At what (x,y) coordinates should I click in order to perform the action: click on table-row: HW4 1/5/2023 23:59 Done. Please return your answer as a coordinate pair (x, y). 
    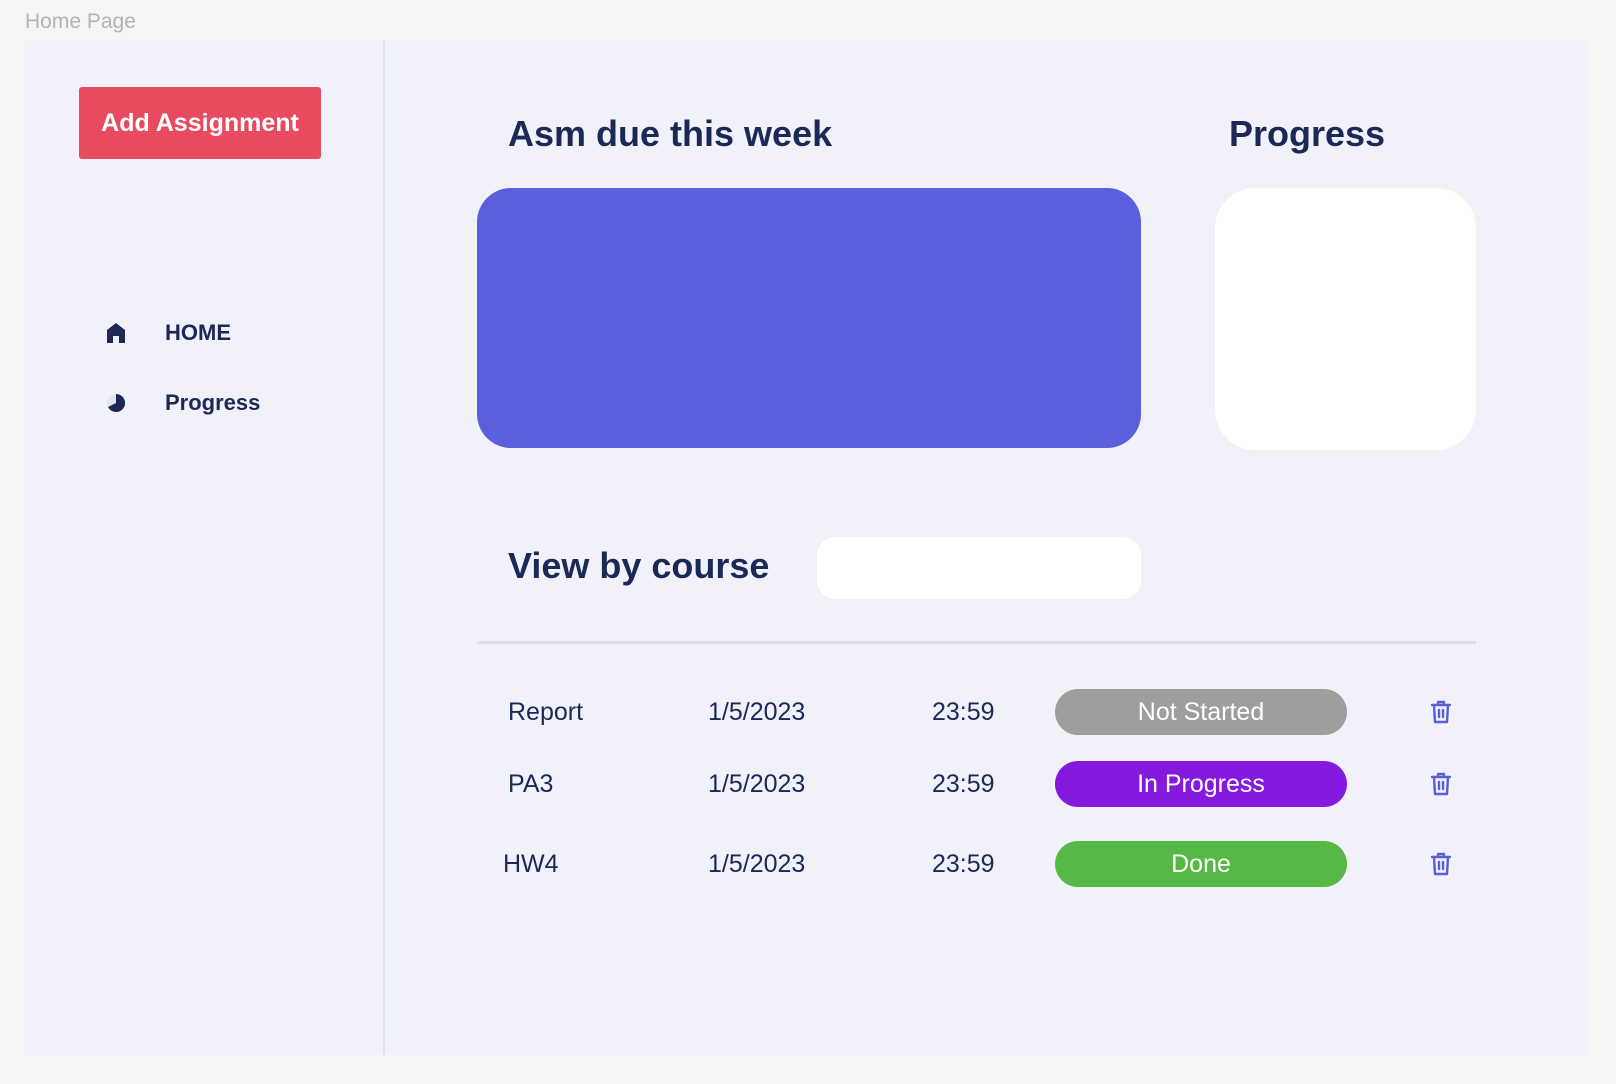
    Looking at the image, I should click on (976, 864).